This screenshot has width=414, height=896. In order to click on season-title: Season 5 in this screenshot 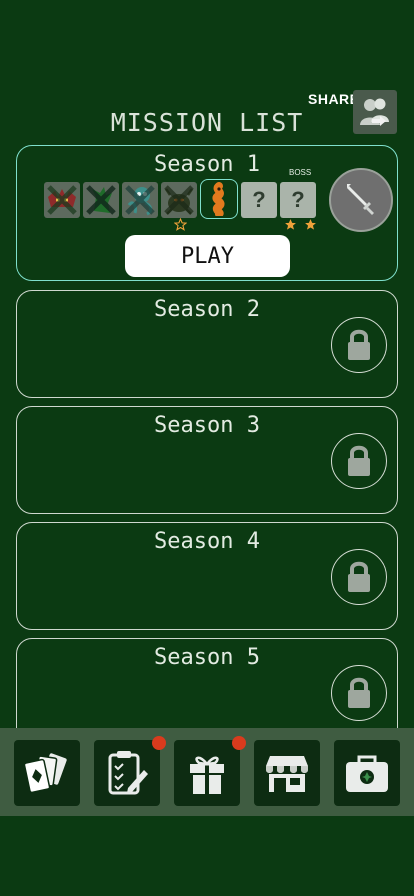, I will do `click(207, 657)`.